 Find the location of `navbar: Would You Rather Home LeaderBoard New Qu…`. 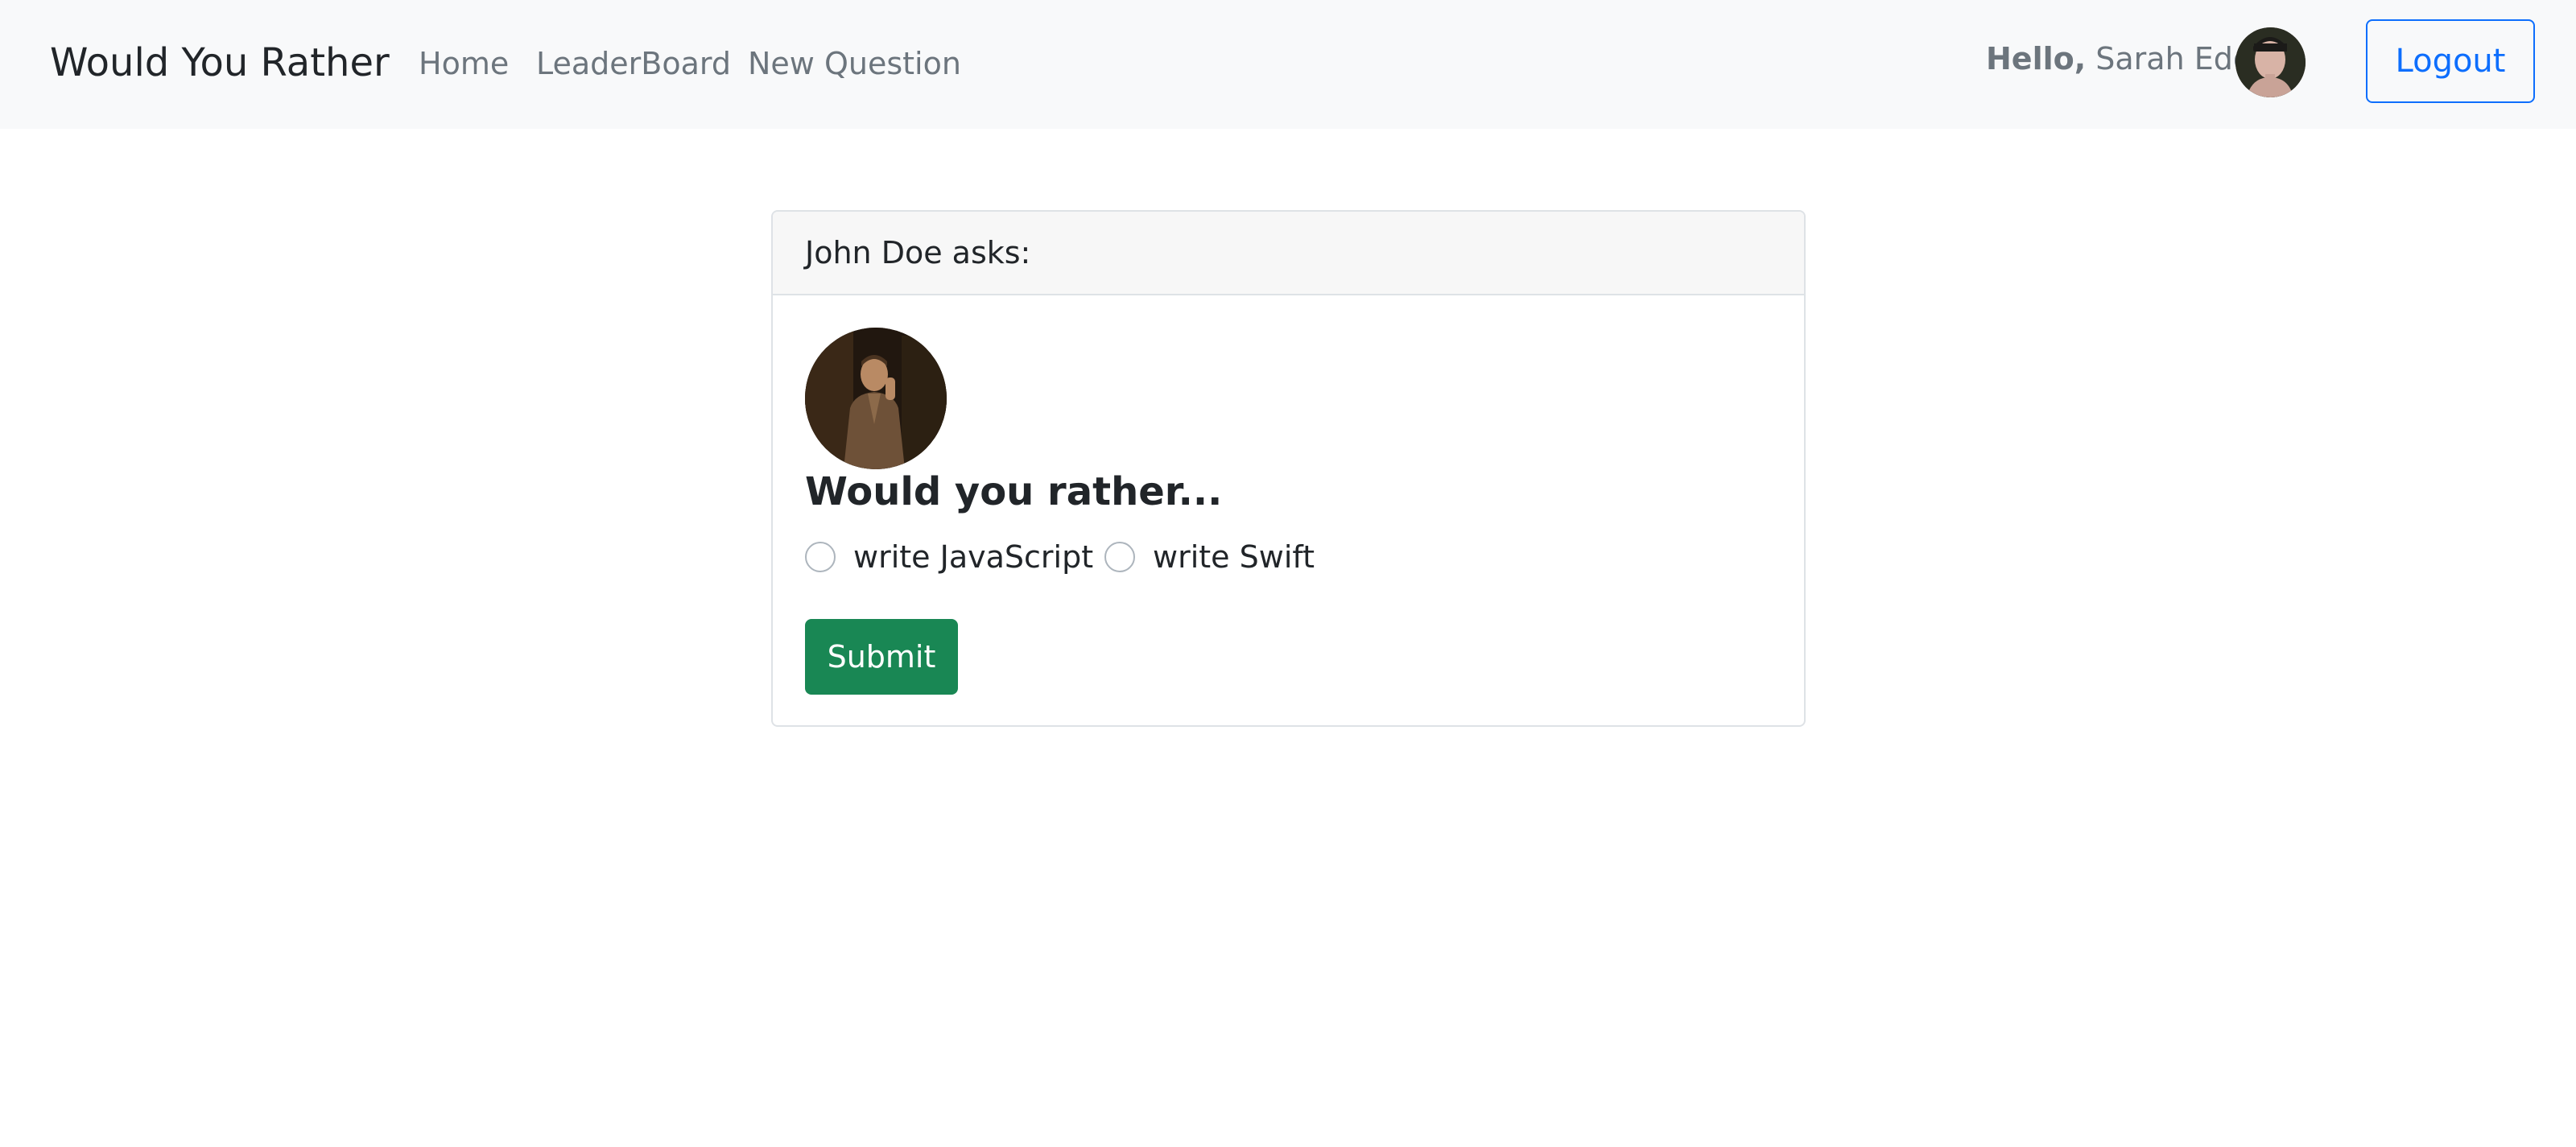

navbar: Would You Rather Home LeaderBoard New Qu… is located at coordinates (1288, 64).